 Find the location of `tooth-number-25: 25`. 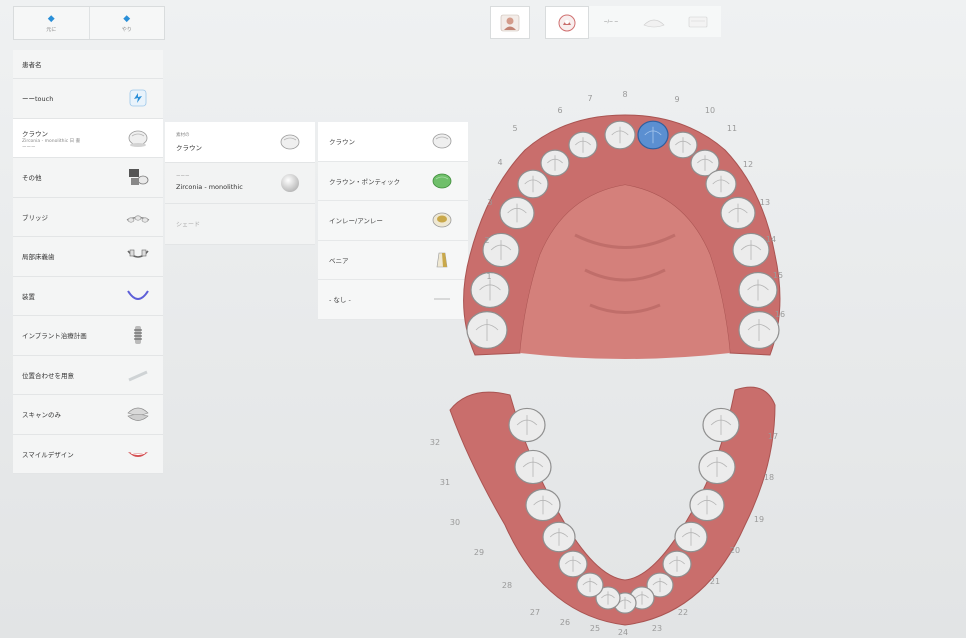

tooth-number-25: 25 is located at coordinates (595, 628).